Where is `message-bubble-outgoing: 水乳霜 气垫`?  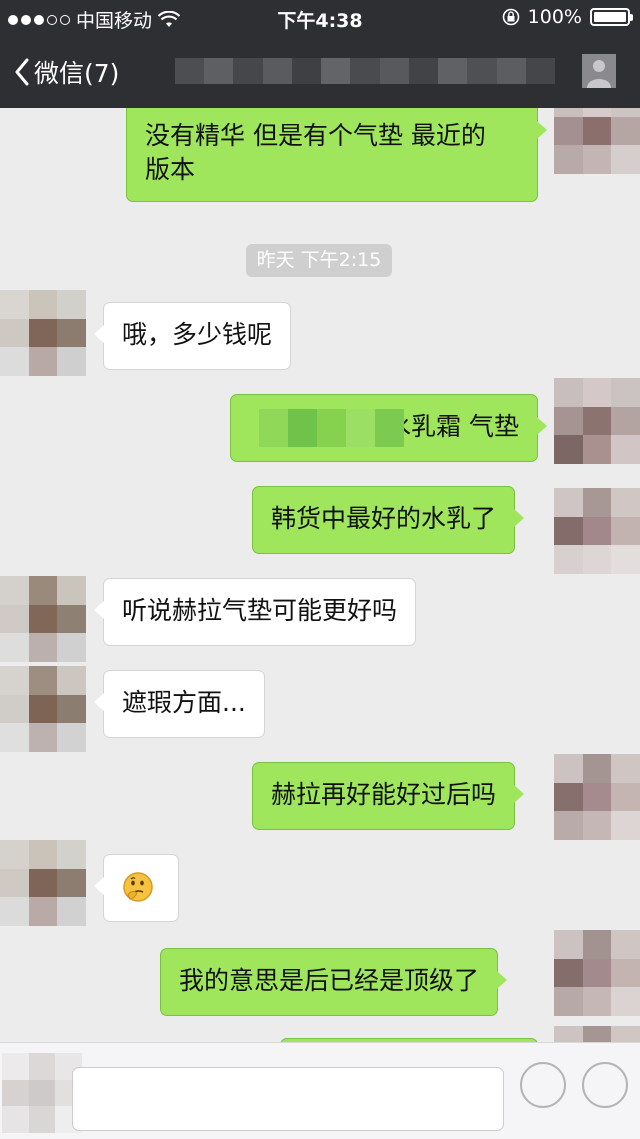 message-bubble-outgoing: 水乳霜 气垫 is located at coordinates (388, 428).